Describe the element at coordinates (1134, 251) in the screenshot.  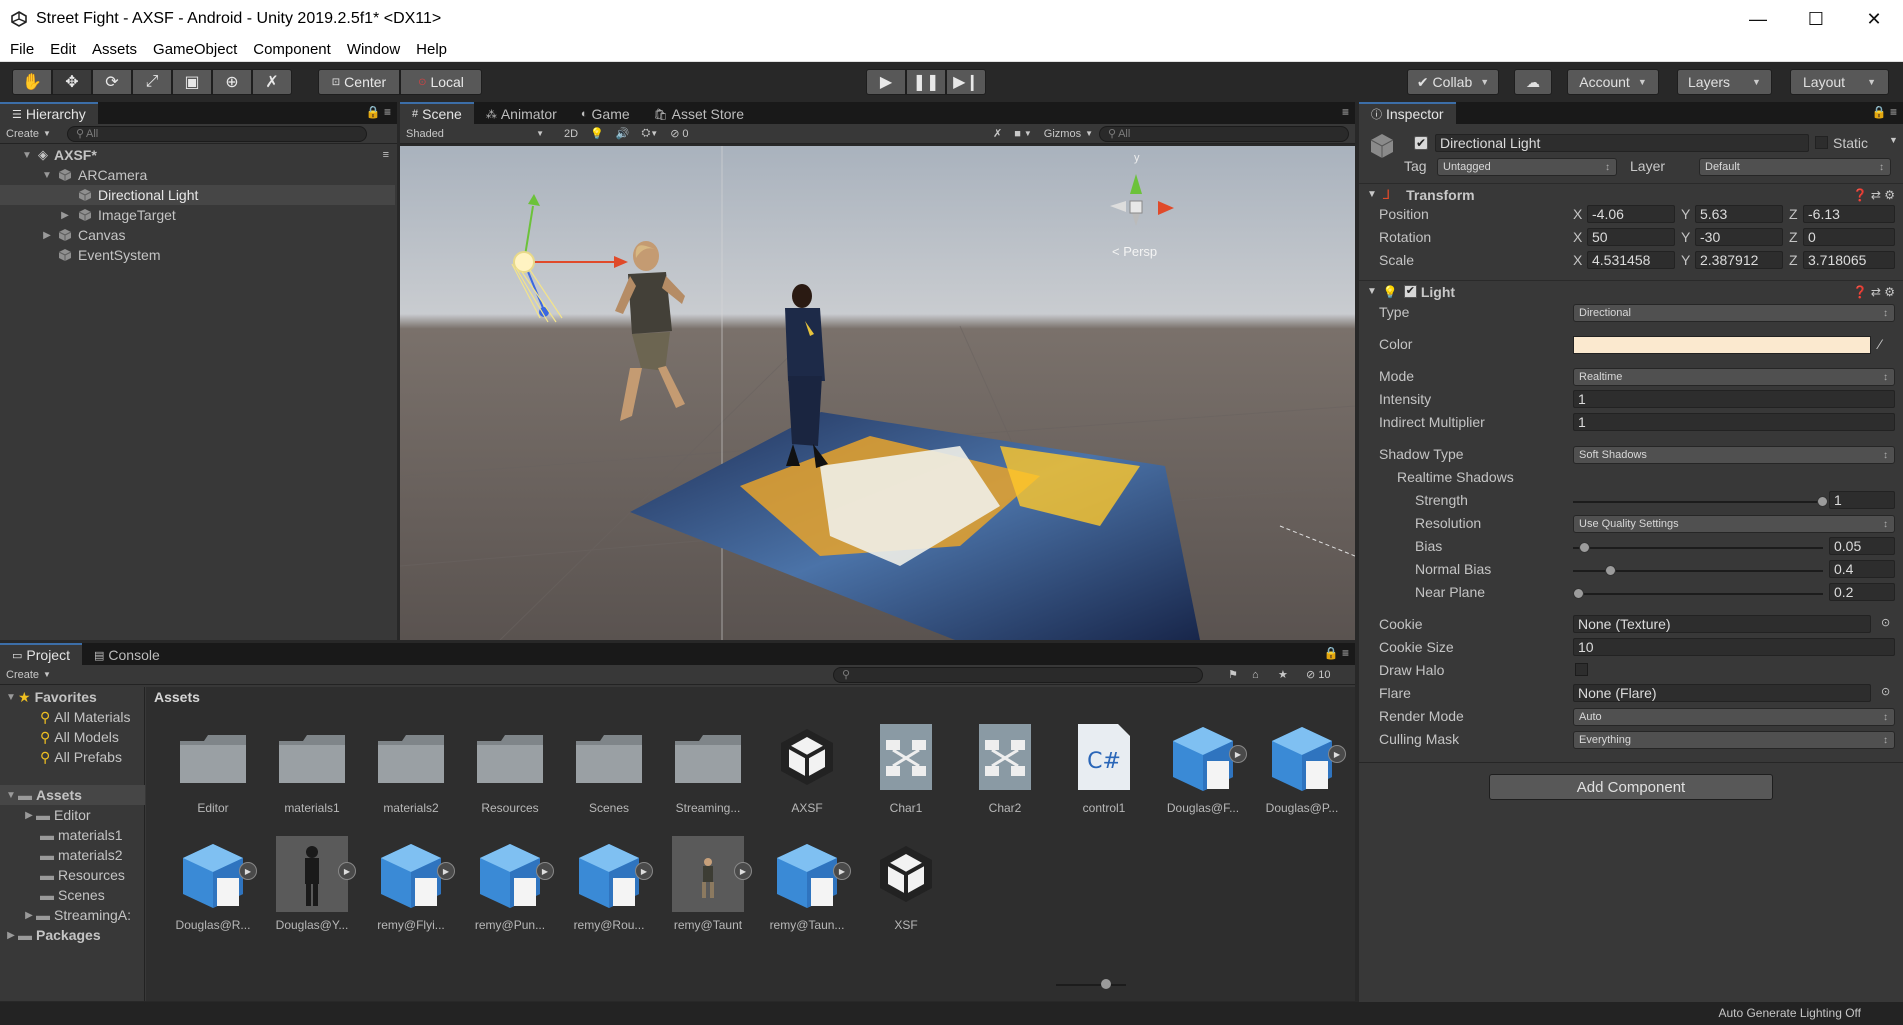
I see `persp-label: < Persp` at that location.